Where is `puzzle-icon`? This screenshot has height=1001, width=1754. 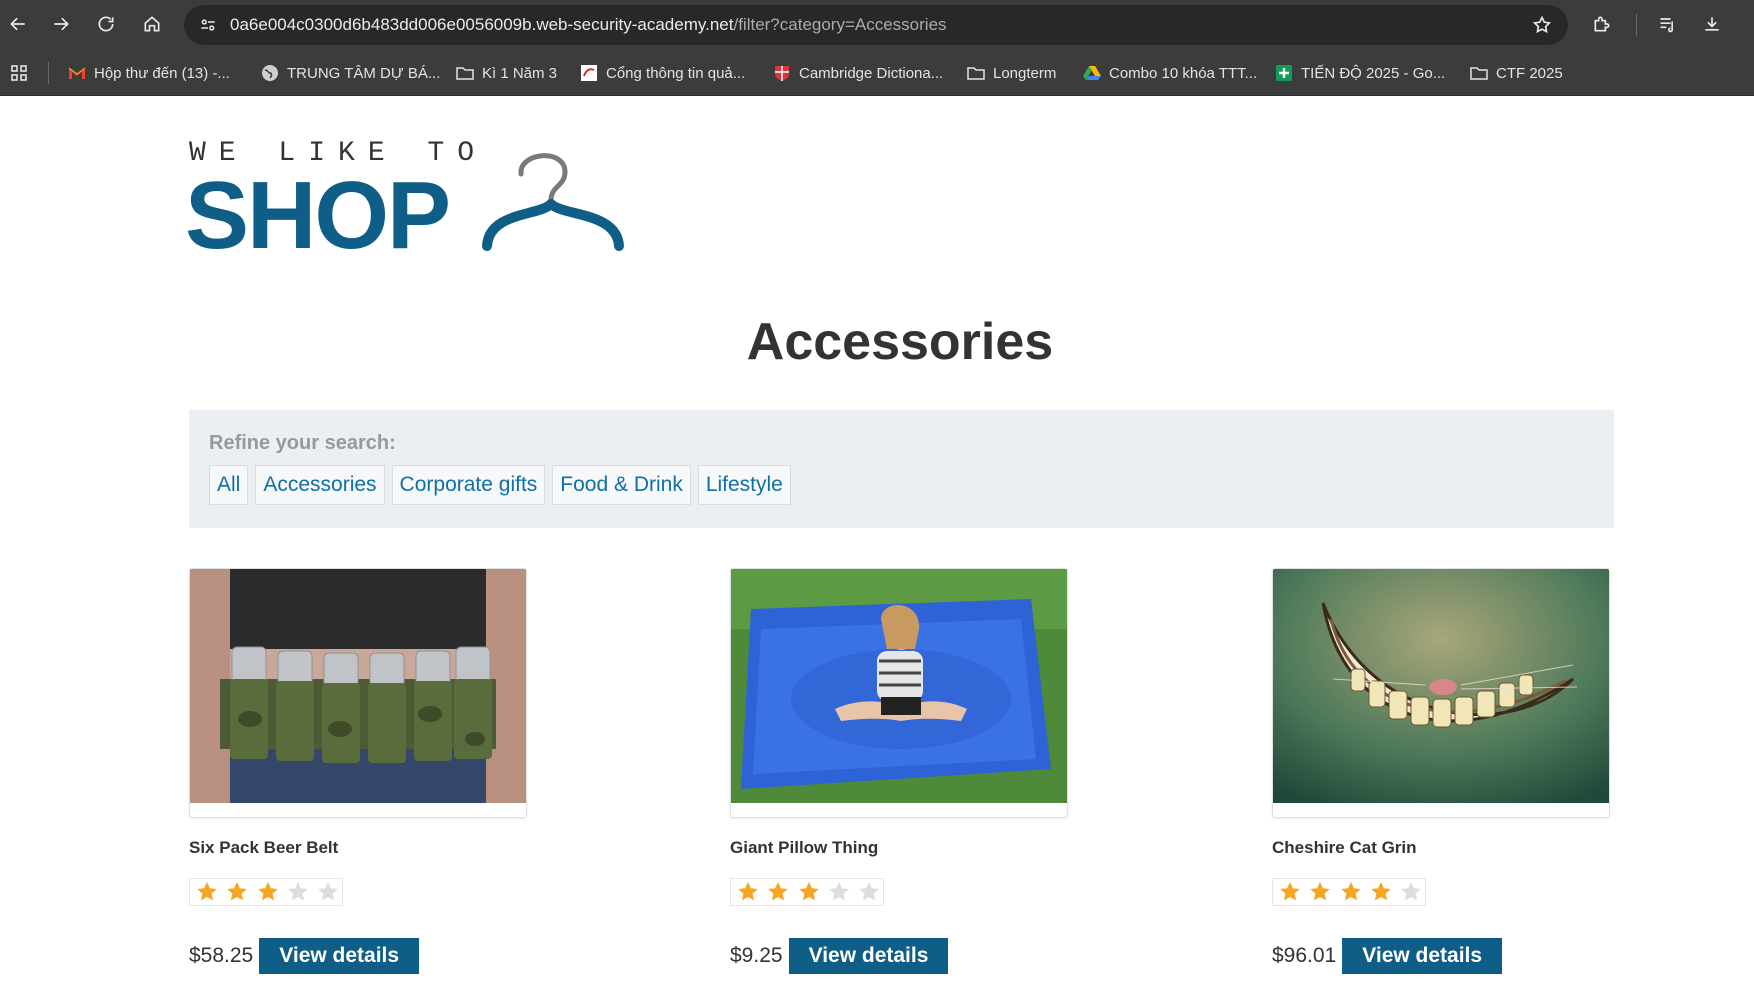
puzzle-icon is located at coordinates (1602, 24).